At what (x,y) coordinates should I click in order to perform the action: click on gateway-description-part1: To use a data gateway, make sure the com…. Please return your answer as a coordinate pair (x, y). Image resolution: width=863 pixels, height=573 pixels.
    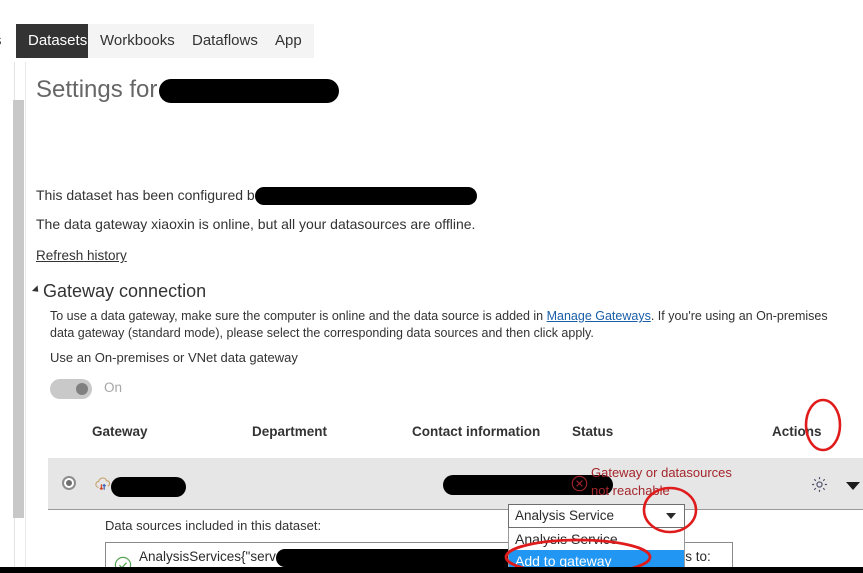
    Looking at the image, I should click on (298, 316).